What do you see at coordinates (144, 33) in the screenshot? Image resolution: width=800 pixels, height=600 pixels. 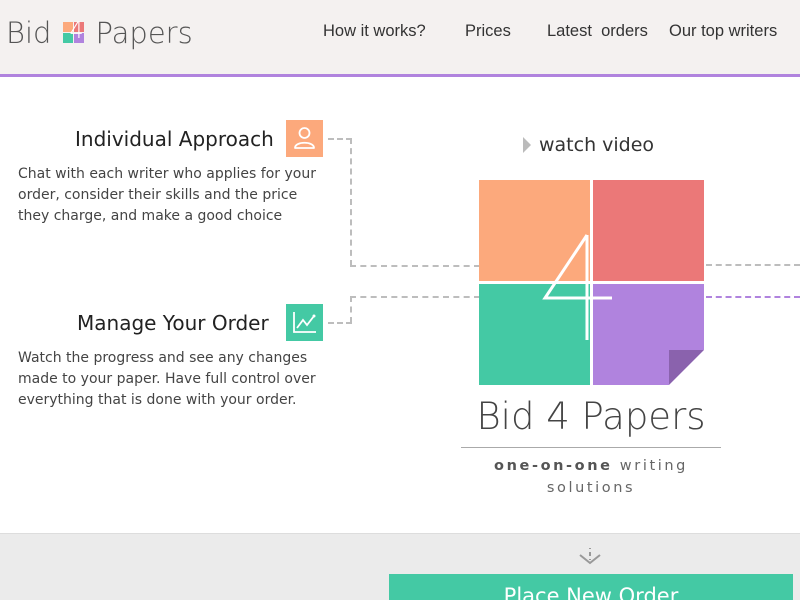 I see `logo-text-right: Papers` at bounding box center [144, 33].